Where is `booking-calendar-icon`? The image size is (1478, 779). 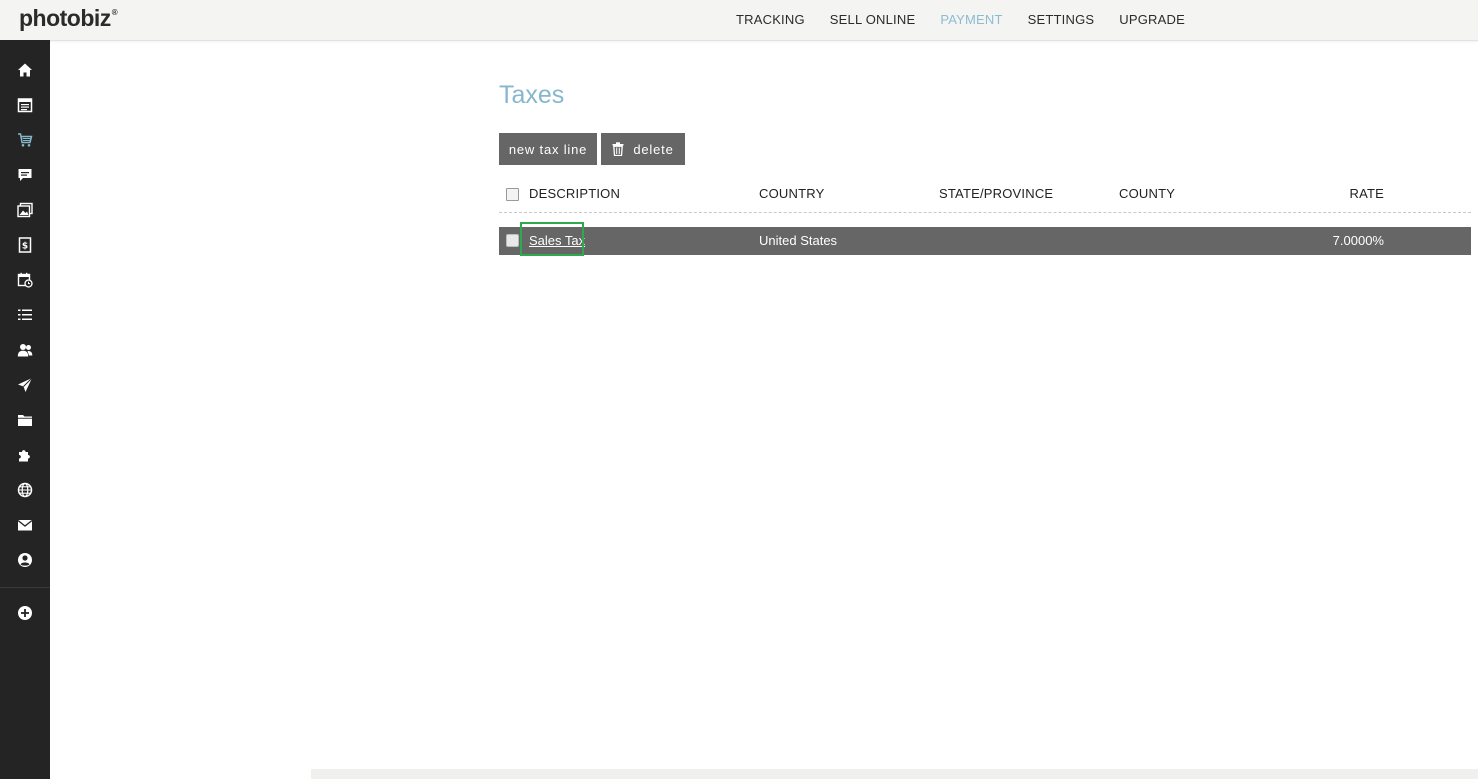
booking-calendar-icon is located at coordinates (25, 280).